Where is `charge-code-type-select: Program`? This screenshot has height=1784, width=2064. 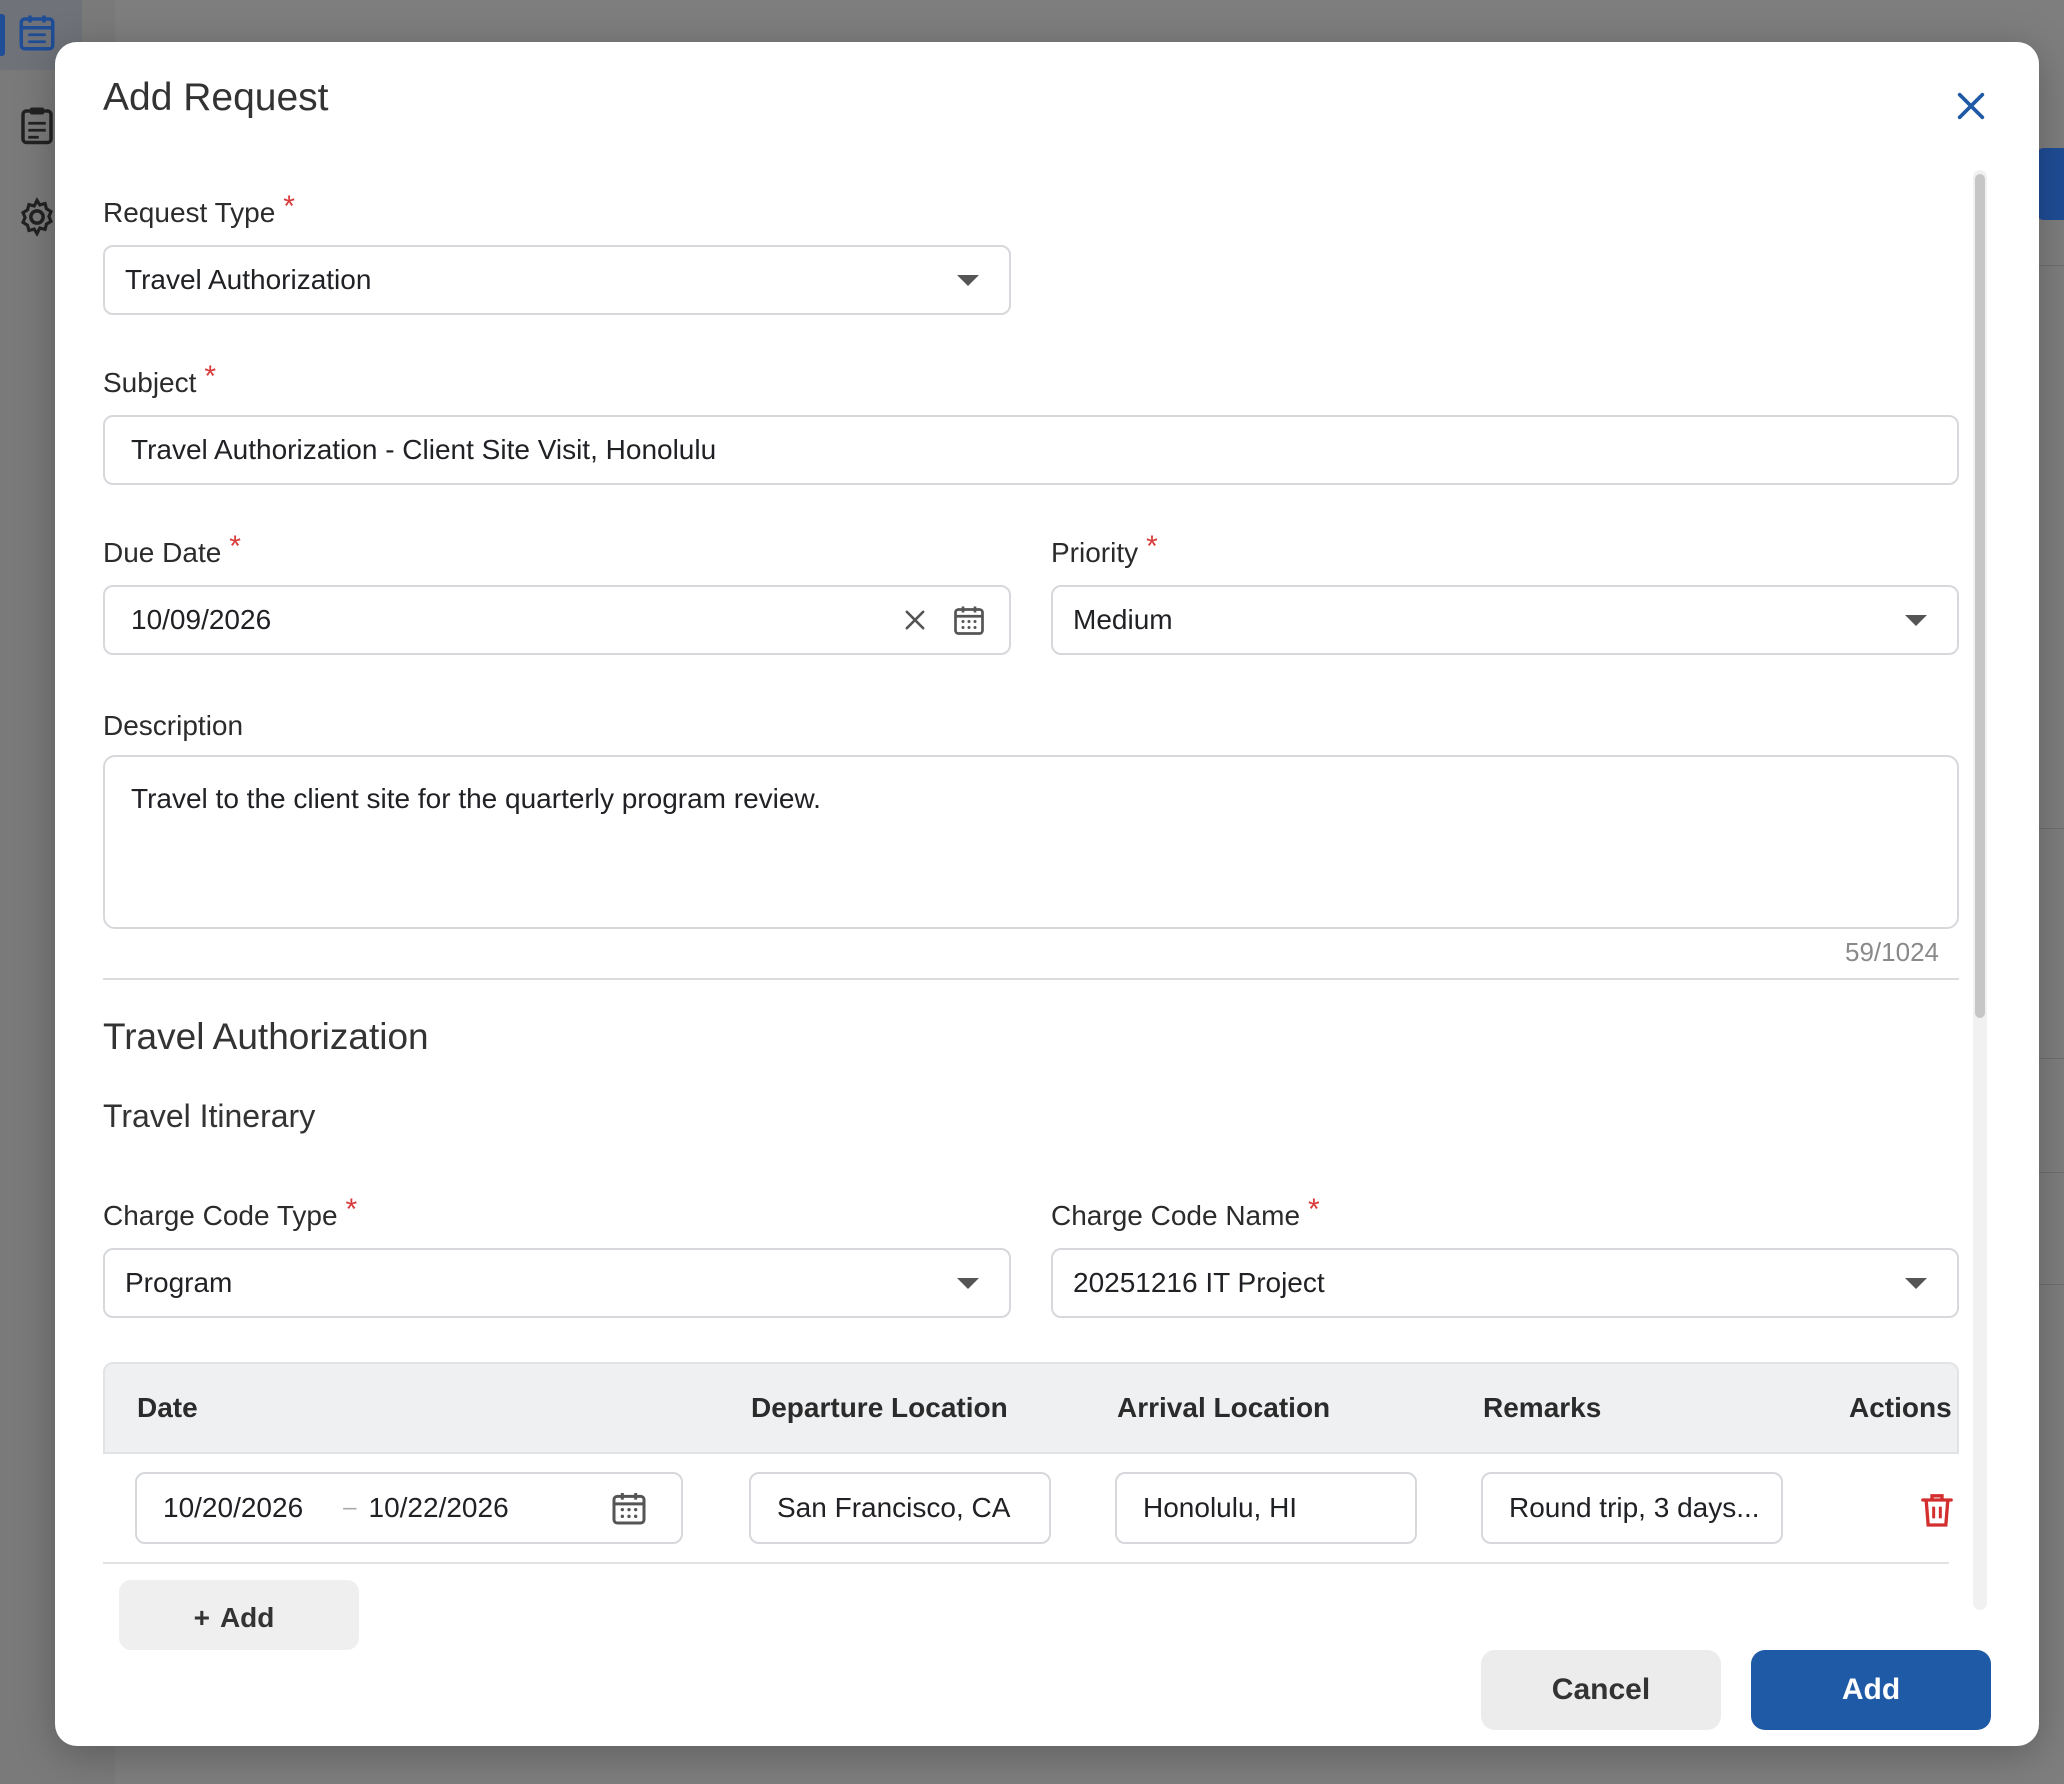
charge-code-type-select: Program is located at coordinates (557, 1283).